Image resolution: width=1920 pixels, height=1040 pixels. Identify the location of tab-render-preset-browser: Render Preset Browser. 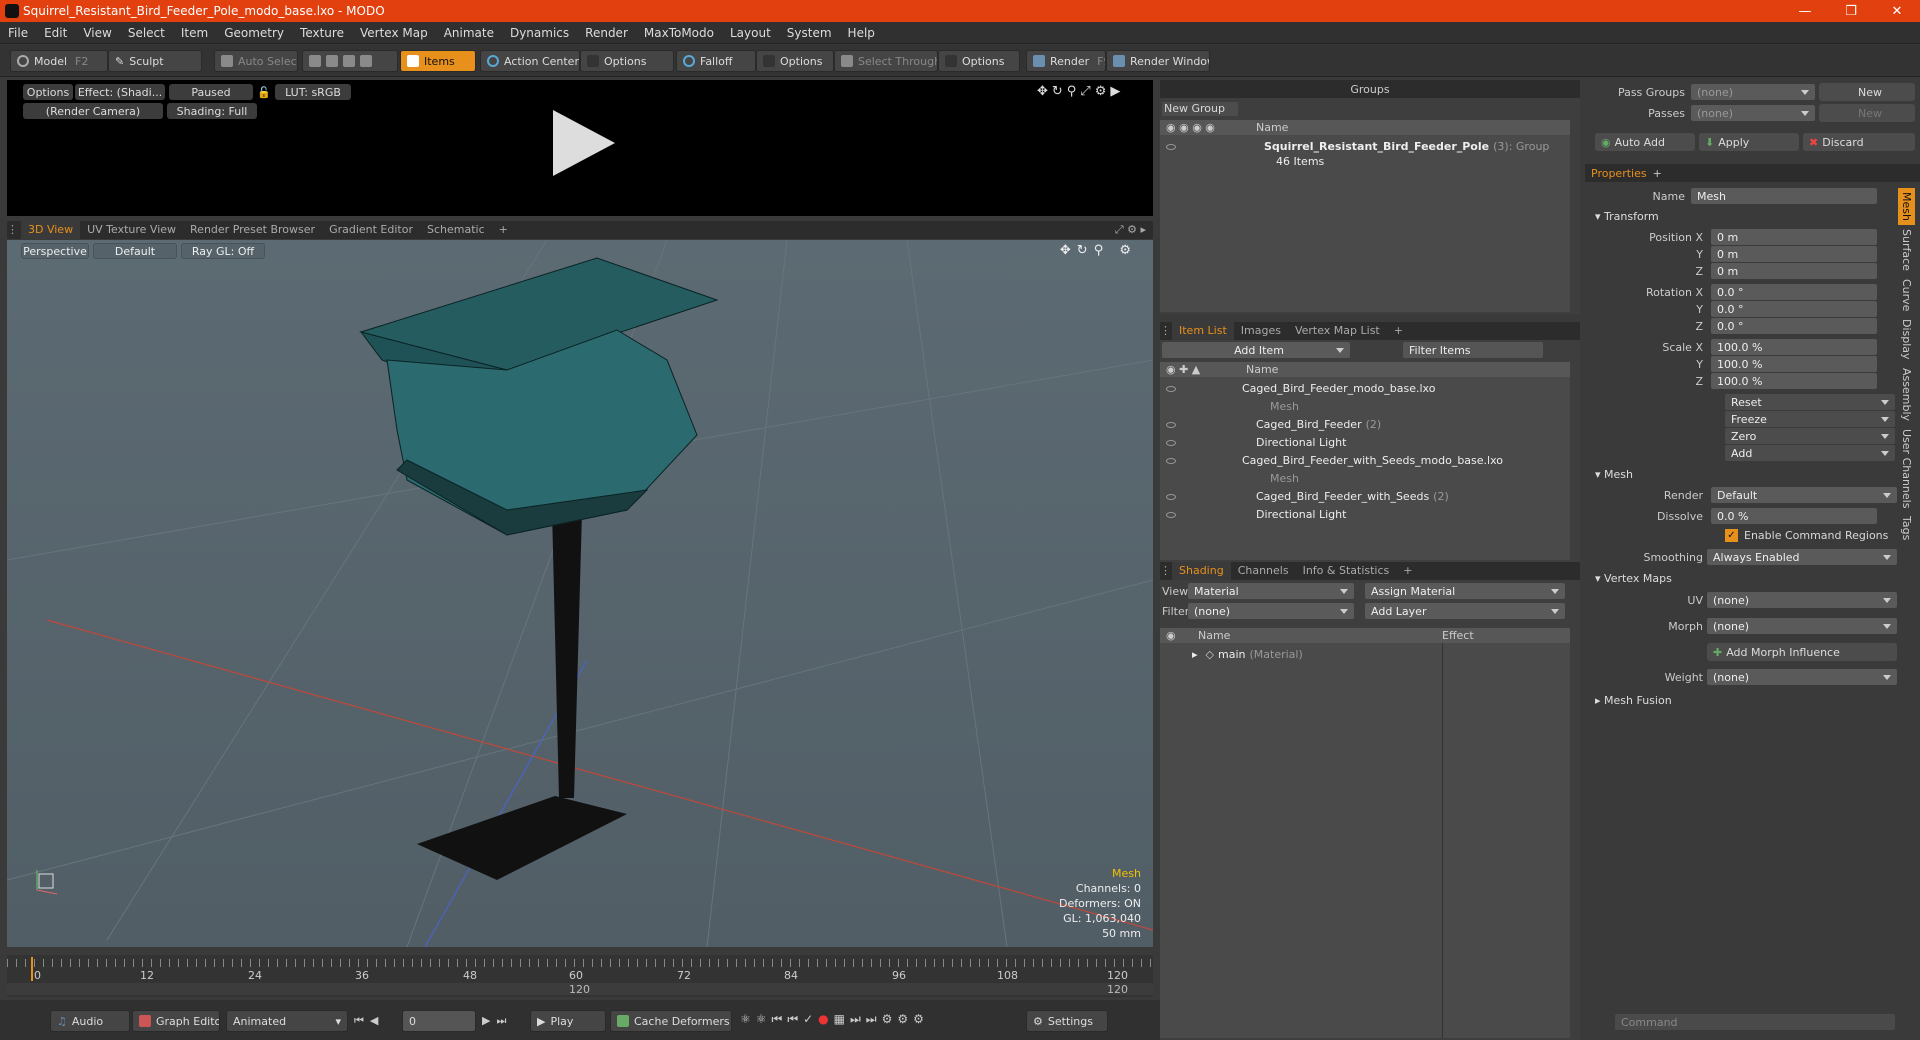
(252, 230).